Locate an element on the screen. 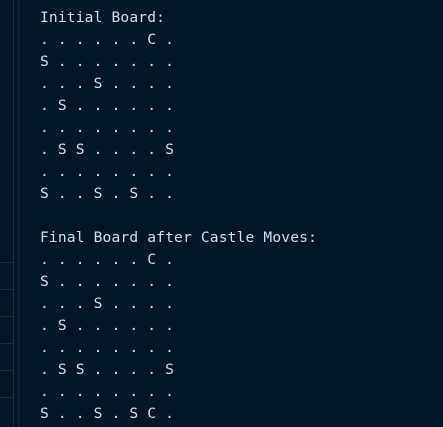  final-board-title: Final Board after Castle Moves: is located at coordinates (179, 237).